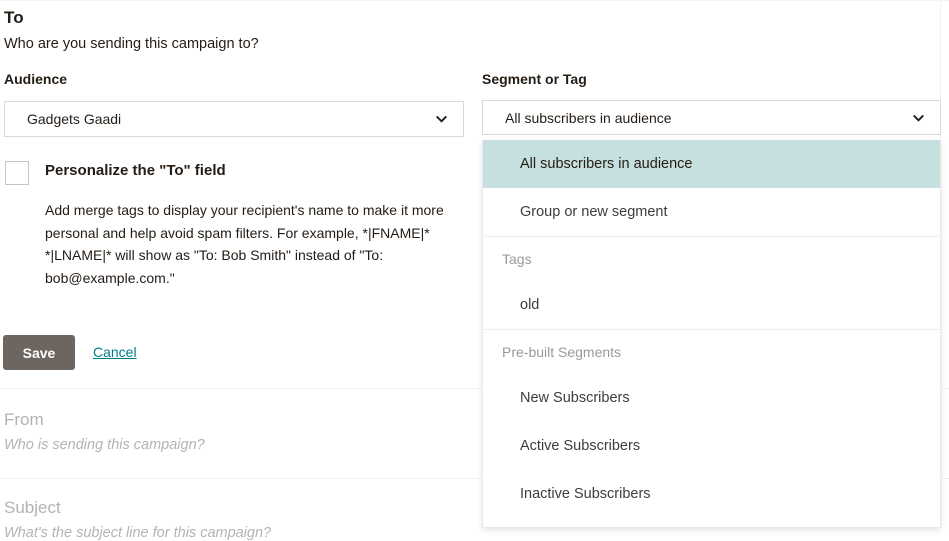 The width and height of the screenshot is (949, 541). Describe the element at coordinates (711, 212) in the screenshot. I see `dropdown-option: Group or new segment` at that location.